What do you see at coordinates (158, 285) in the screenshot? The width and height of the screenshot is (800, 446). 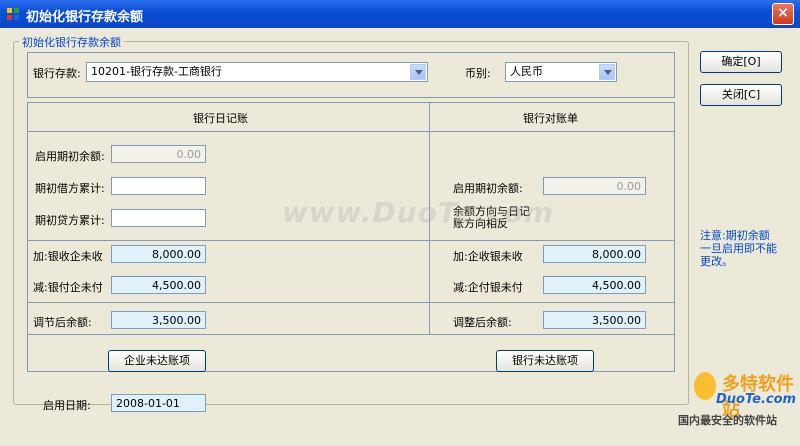 I see `left-sub-field: 4,500.00` at bounding box center [158, 285].